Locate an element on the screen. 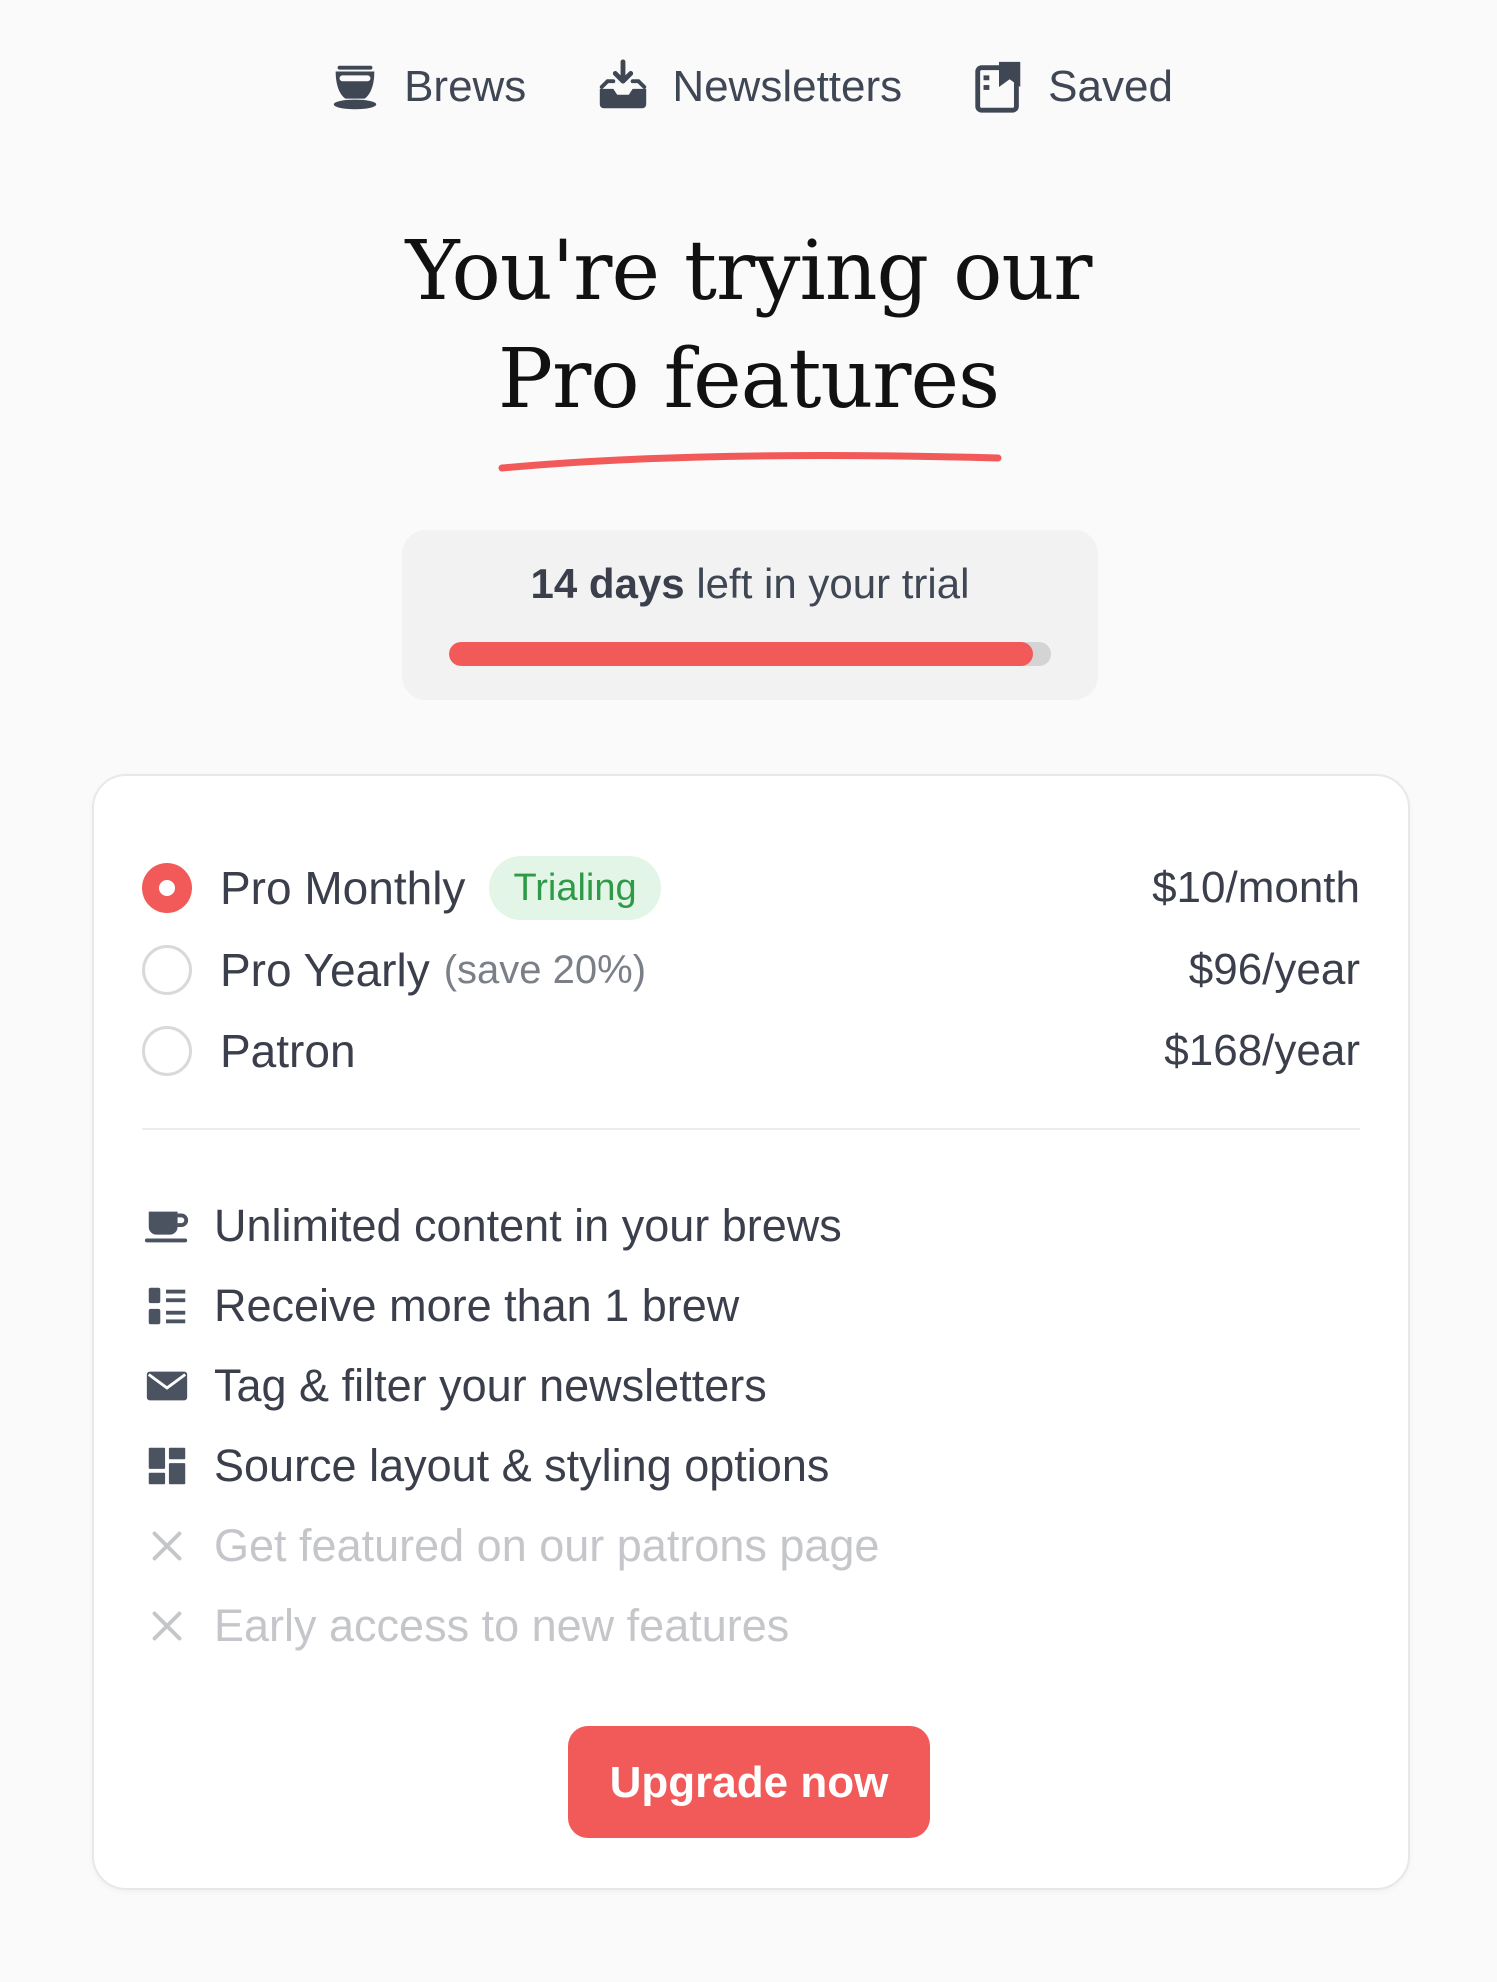 This screenshot has width=1497, height=1982. page-title: You're trying our Pro features is located at coordinates (748, 326).